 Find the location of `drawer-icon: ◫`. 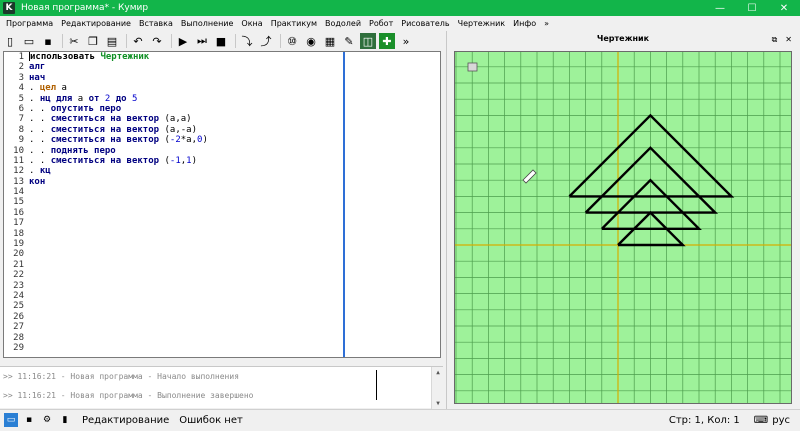

drawer-icon: ◫ is located at coordinates (368, 41).